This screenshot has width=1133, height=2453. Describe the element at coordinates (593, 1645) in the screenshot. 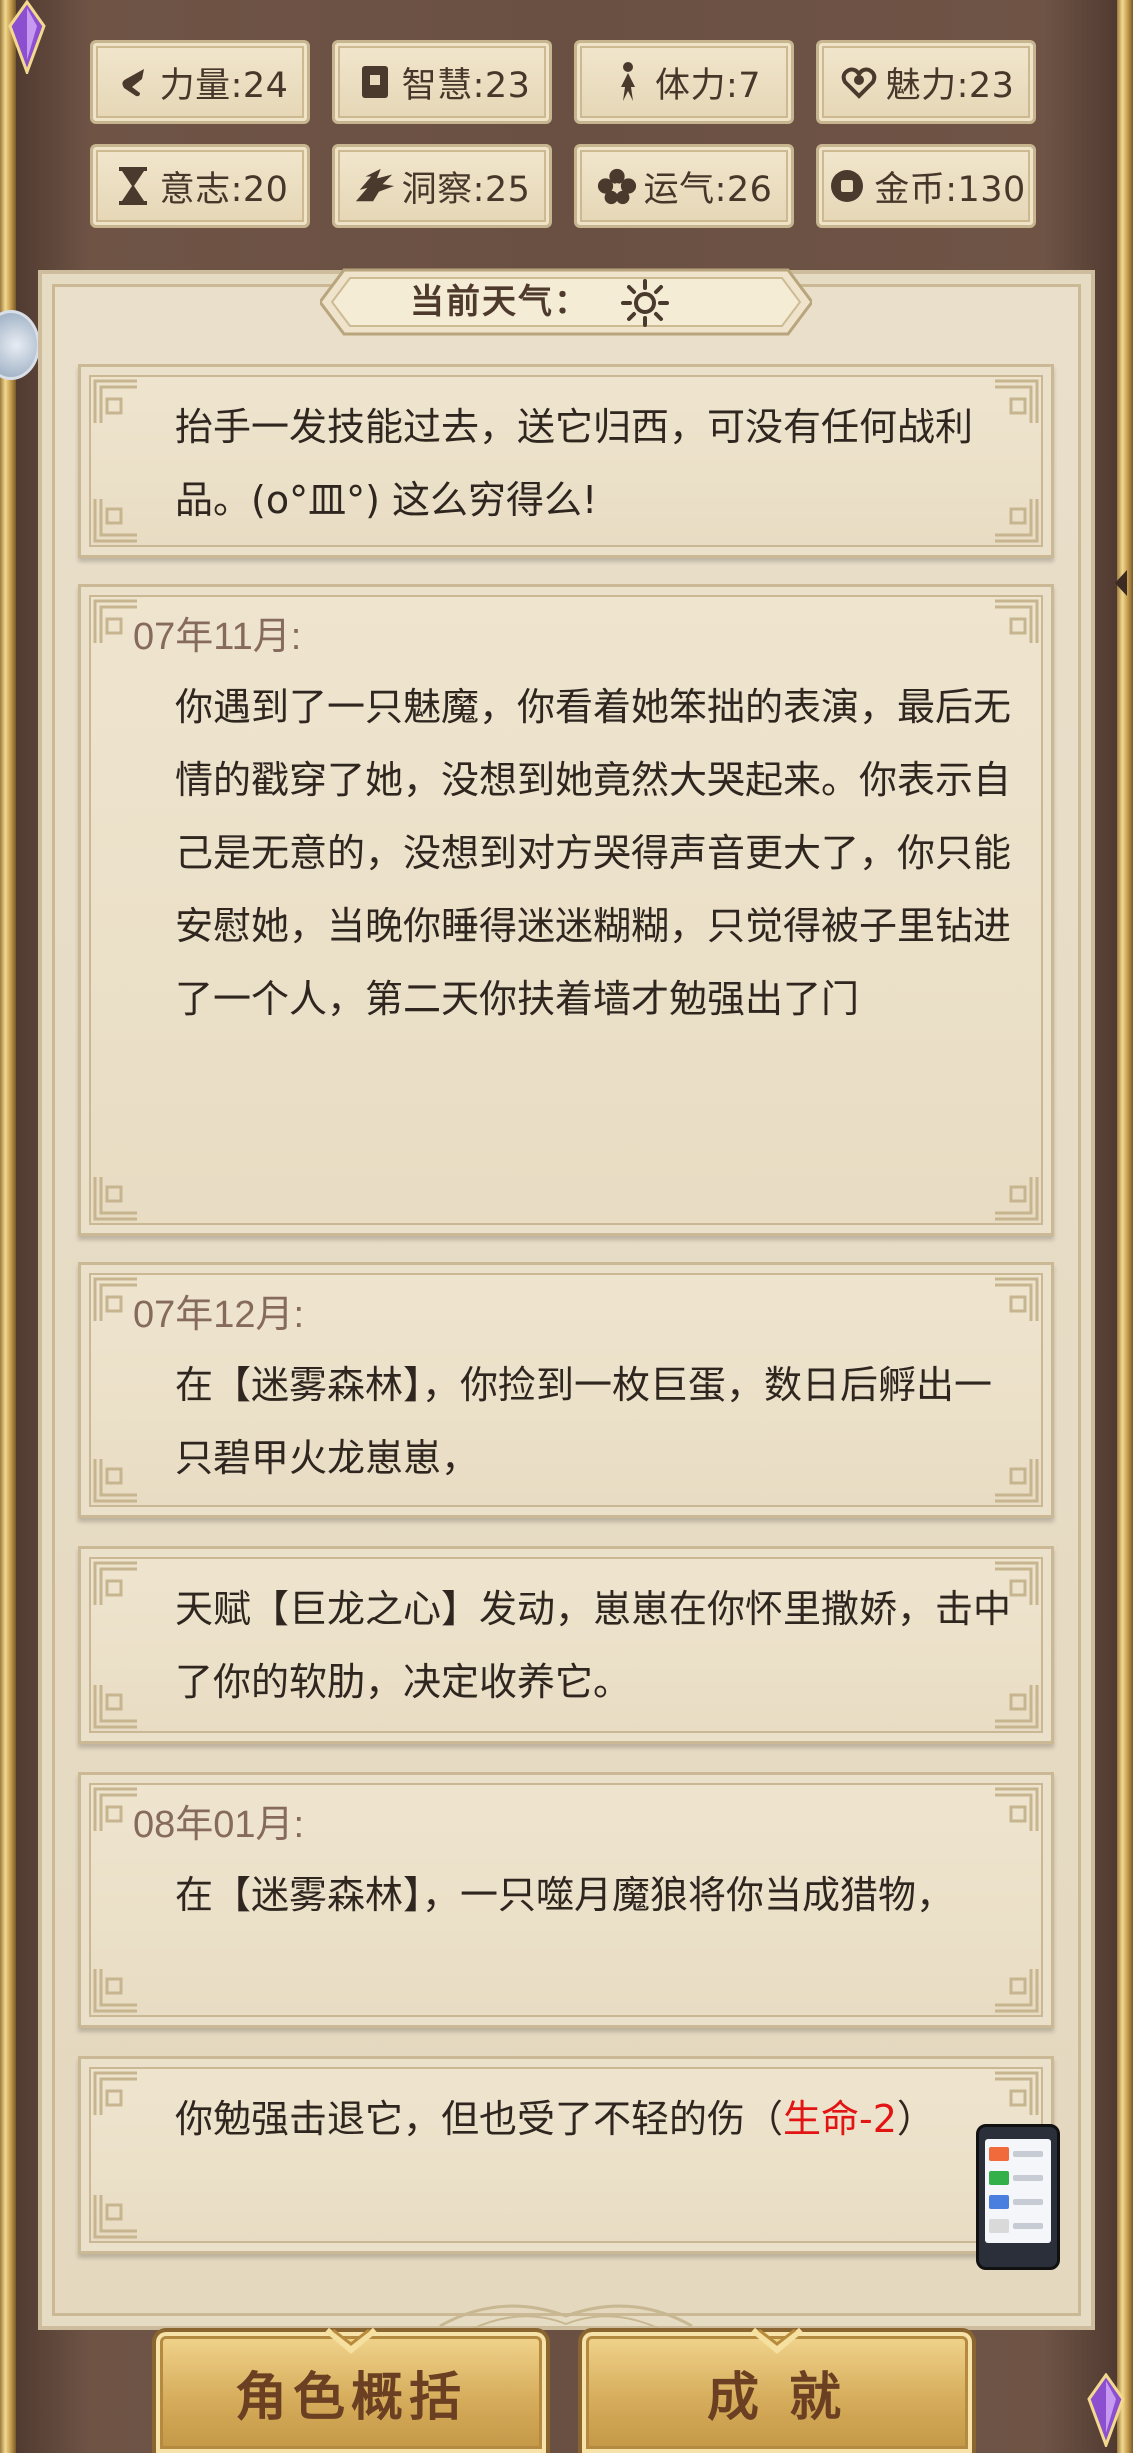

I see `log-text: 天赋【巨龙之心】发动，崽崽在你怀里撒娇，击中了你的软肋，决定收养它。` at that location.